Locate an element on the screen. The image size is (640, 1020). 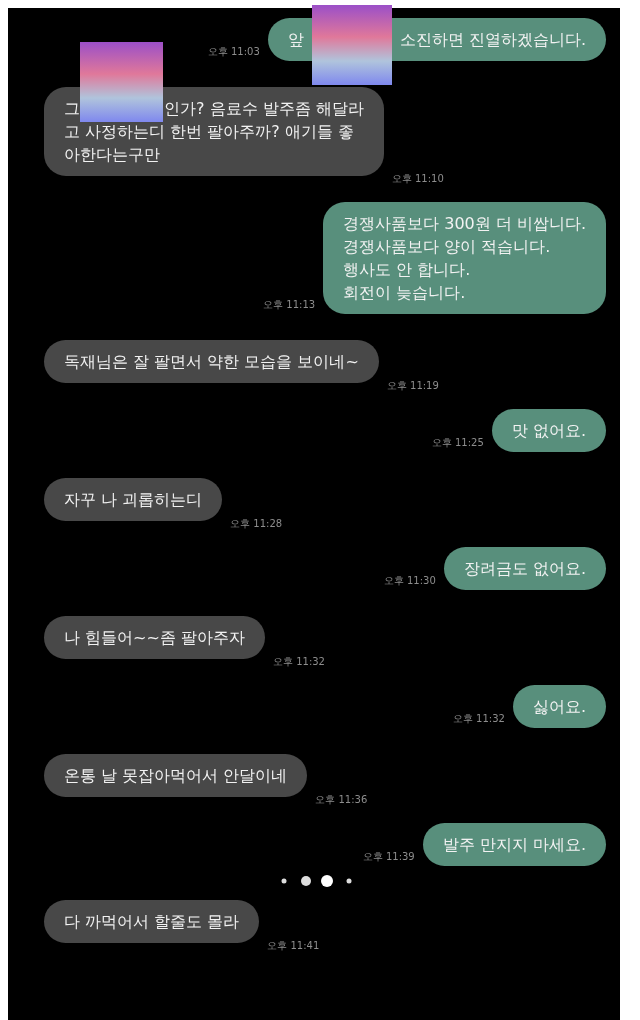
message-text: 행사도 안 합니다. is located at coordinates (407, 269).